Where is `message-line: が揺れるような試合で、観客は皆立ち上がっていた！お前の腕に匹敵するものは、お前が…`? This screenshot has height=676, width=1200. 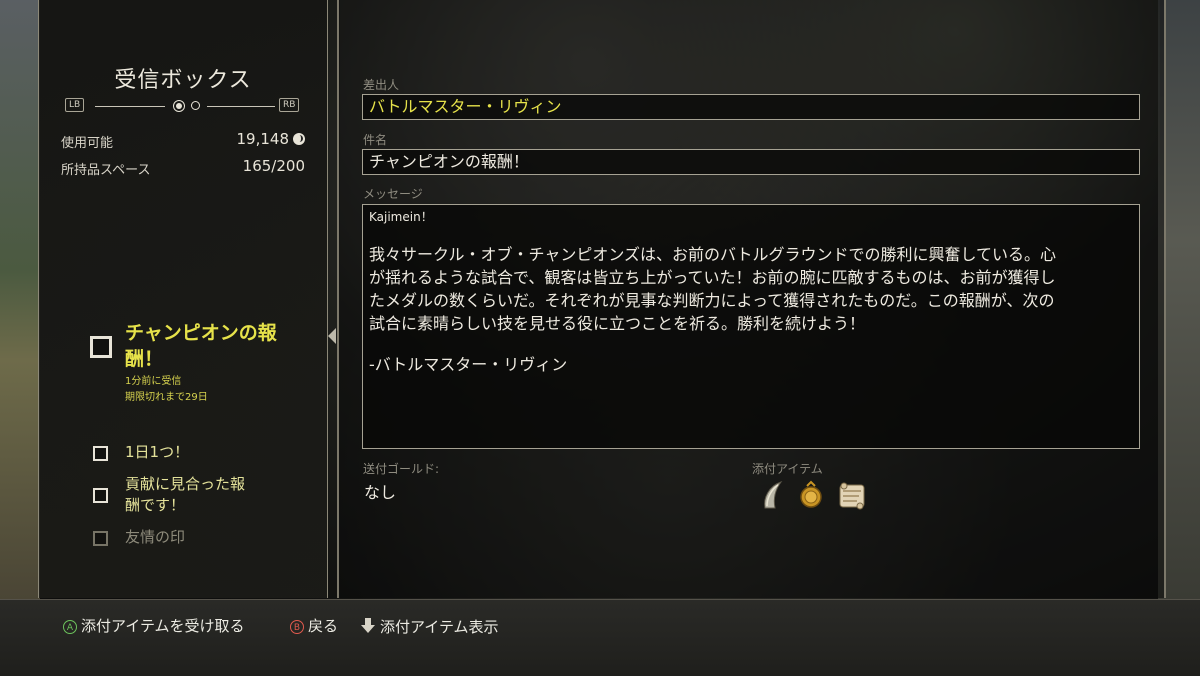 message-line: が揺れるような試合で、観客は皆立ち上がっていた！お前の腕に匹敵するものは、お前が… is located at coordinates (712, 277).